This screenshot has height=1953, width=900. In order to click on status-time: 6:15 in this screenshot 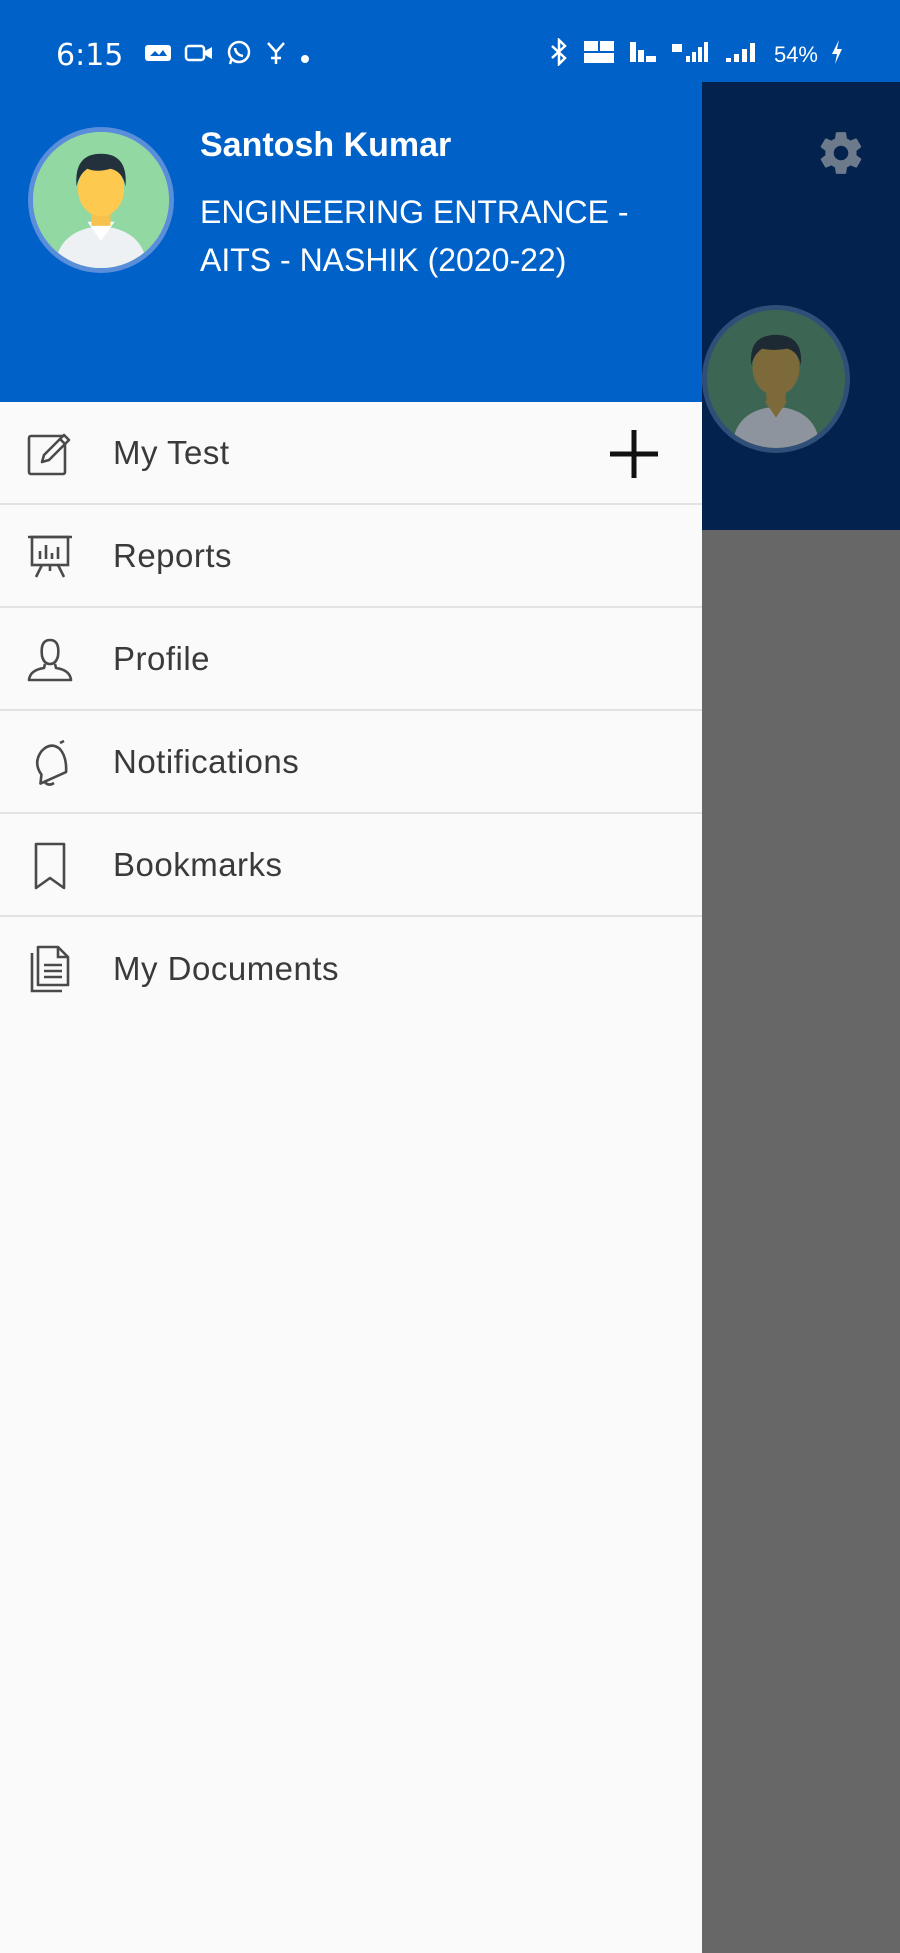, I will do `click(90, 55)`.